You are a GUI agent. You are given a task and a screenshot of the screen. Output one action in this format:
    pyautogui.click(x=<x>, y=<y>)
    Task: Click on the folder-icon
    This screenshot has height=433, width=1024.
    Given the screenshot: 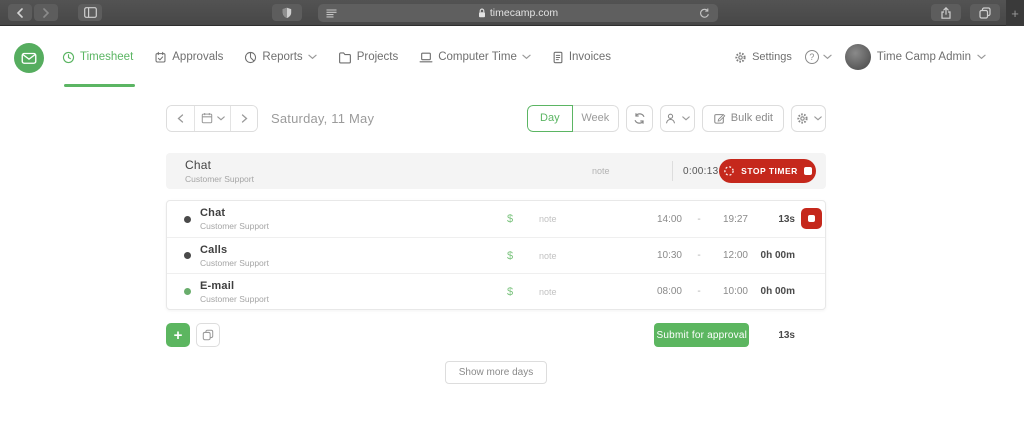 What is the action you would take?
    pyautogui.click(x=344, y=57)
    